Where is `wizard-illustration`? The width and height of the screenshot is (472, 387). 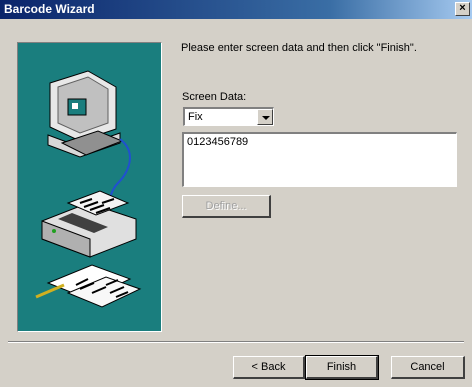
wizard-illustration is located at coordinates (88, 189).